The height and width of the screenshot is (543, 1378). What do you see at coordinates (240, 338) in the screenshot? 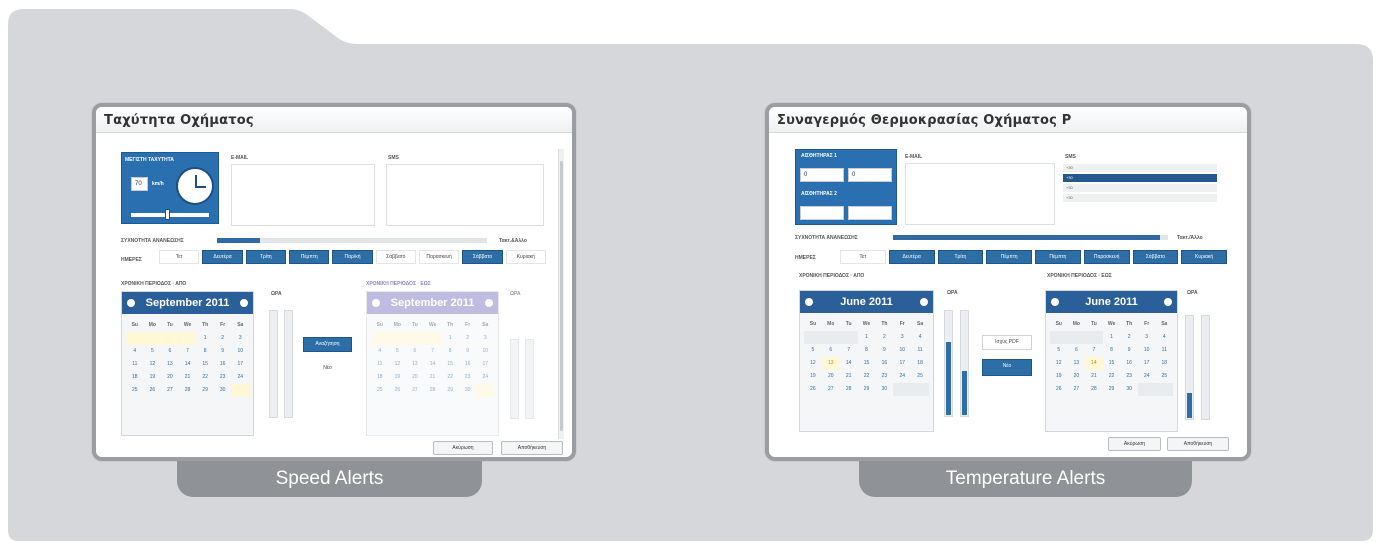
I see `calendar-day: 3` at bounding box center [240, 338].